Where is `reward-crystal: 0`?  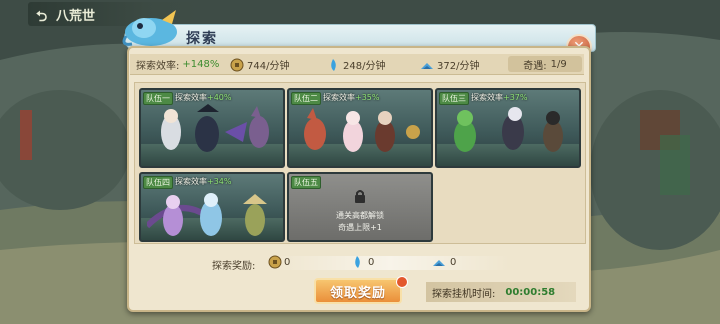 reward-crystal: 0 is located at coordinates (371, 262).